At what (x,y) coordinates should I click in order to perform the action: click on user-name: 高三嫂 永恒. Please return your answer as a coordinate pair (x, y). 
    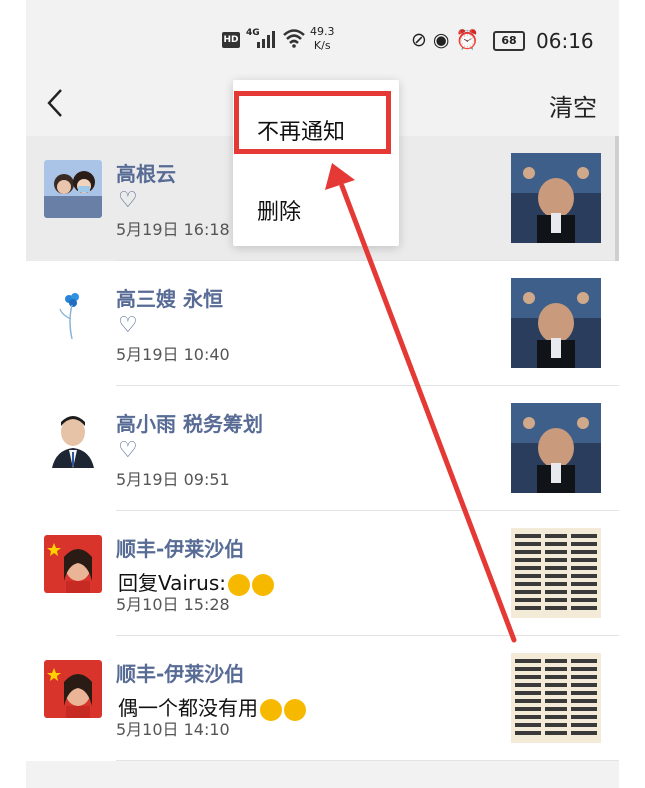
    Looking at the image, I should click on (169, 297).